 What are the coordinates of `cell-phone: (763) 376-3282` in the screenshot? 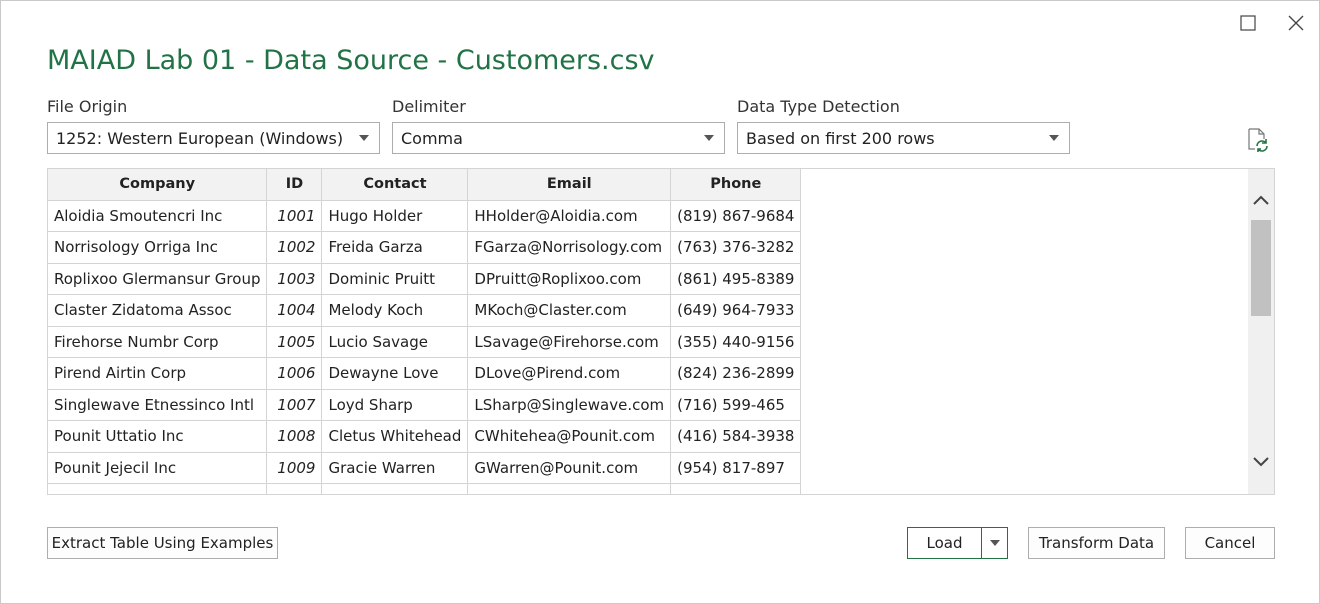 It's located at (736, 247).